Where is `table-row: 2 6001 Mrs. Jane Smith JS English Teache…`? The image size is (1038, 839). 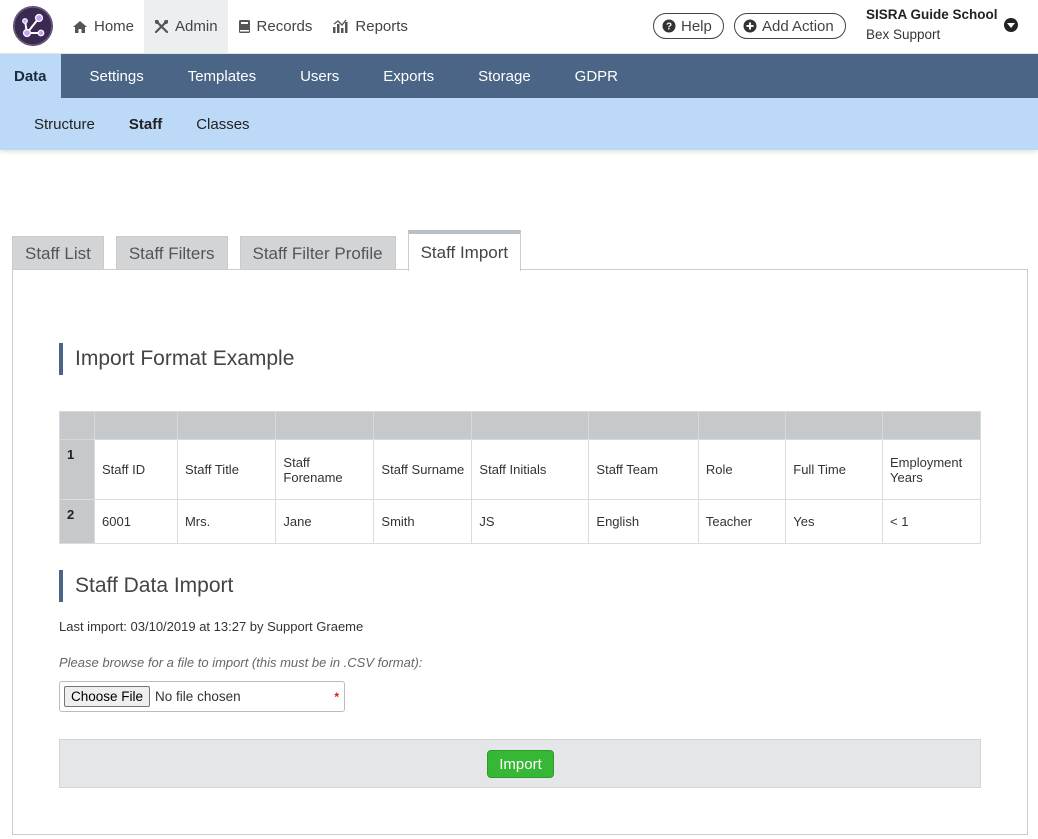 table-row: 2 6001 Mrs. Jane Smith JS English Teache… is located at coordinates (520, 521).